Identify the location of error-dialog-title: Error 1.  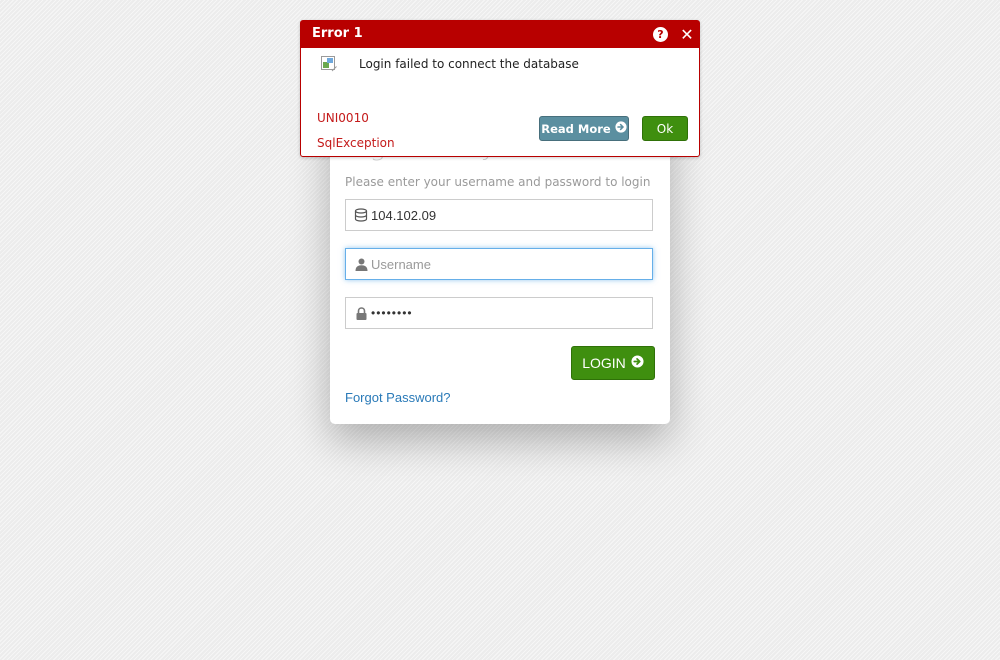
(337, 33).